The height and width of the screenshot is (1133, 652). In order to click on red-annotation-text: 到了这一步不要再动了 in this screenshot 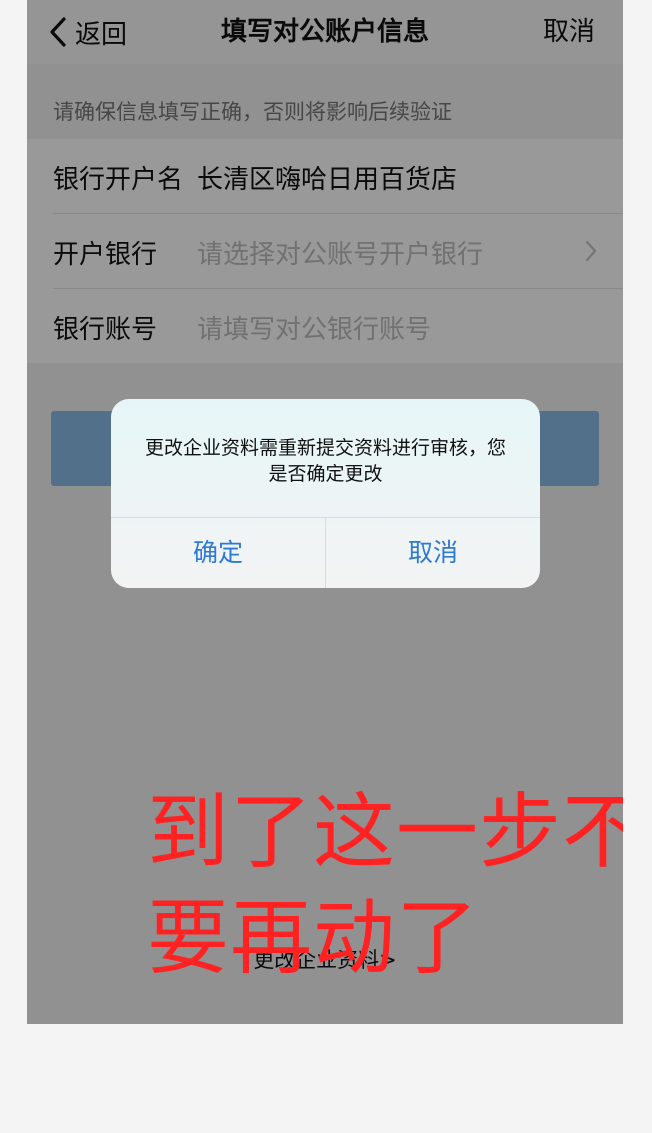, I will do `click(385, 885)`.